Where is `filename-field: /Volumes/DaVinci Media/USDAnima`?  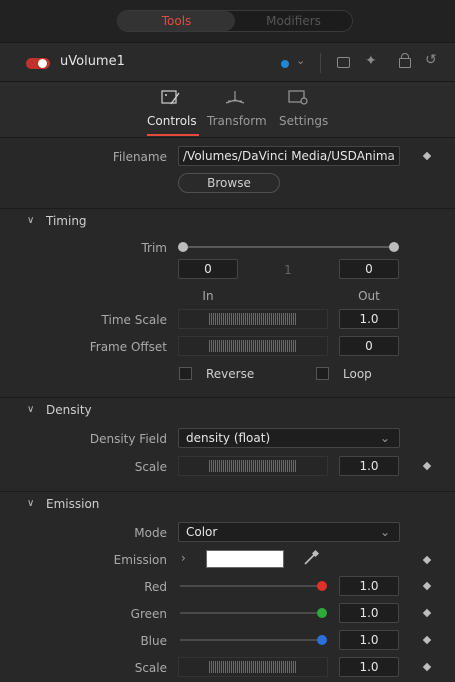
filename-field: /Volumes/DaVinci Media/USDAnima is located at coordinates (289, 156).